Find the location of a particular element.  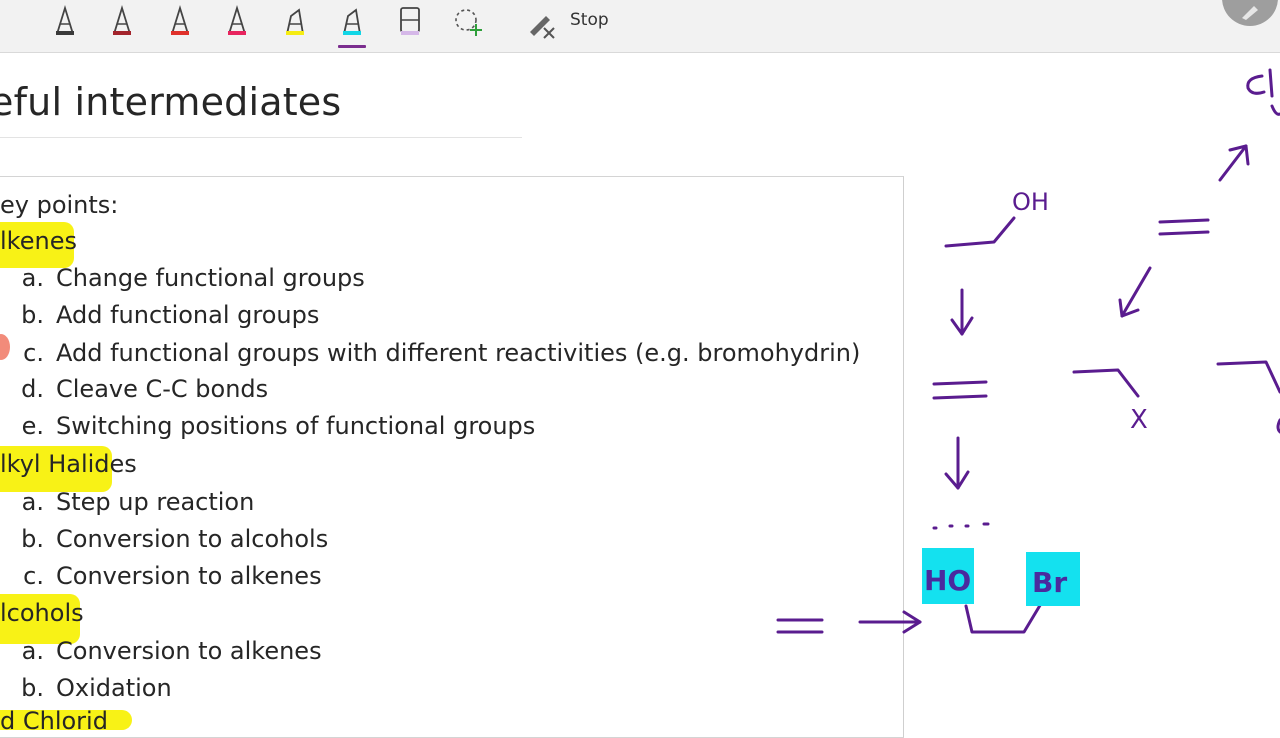

ink-label-br: Br is located at coordinates (1049, 582).